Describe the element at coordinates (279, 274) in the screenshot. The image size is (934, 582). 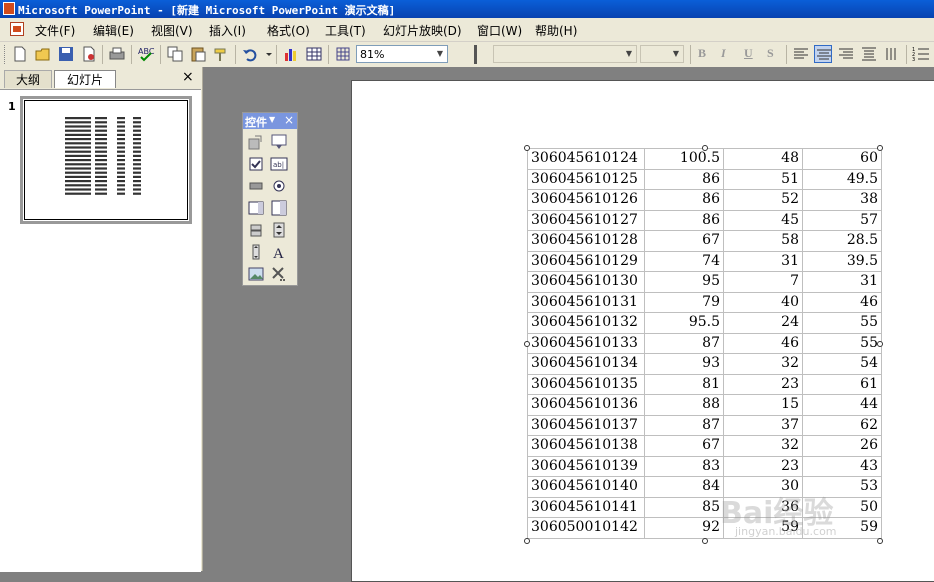
I see `more-controls-icon` at that location.